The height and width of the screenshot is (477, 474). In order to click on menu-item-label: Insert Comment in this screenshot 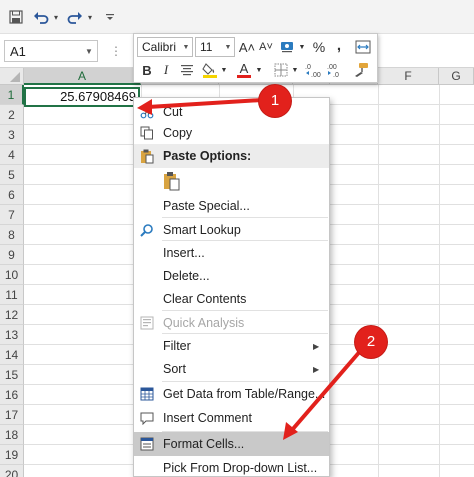, I will do `click(207, 418)`.